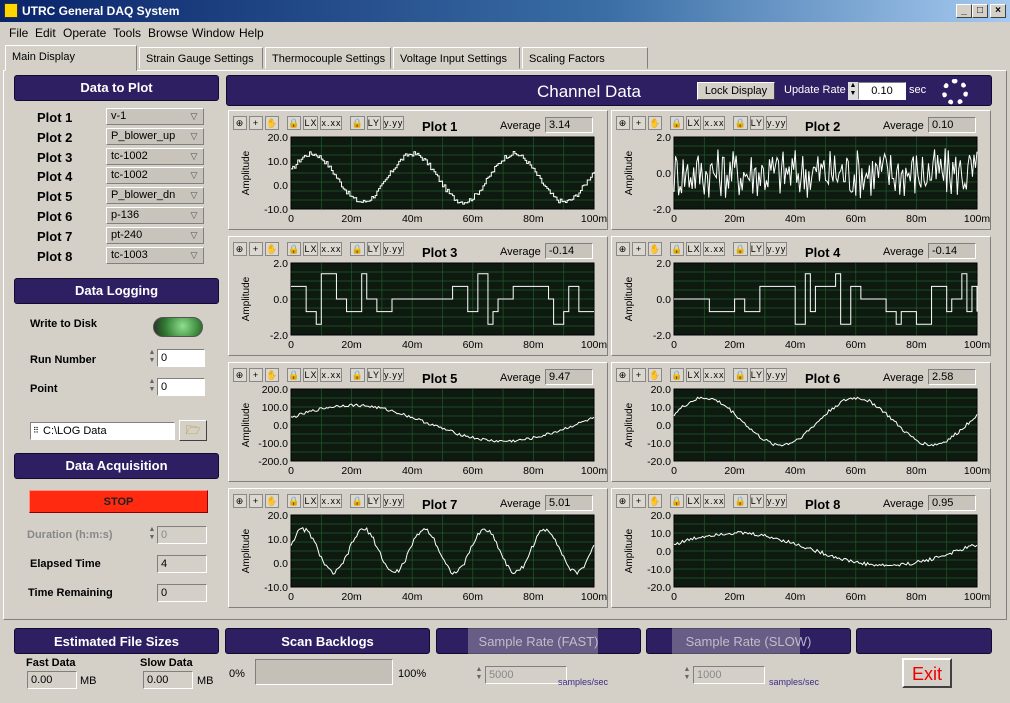 This screenshot has height=703, width=1010. I want to click on run-number-spinner: ▲ ▼, so click(152, 358).